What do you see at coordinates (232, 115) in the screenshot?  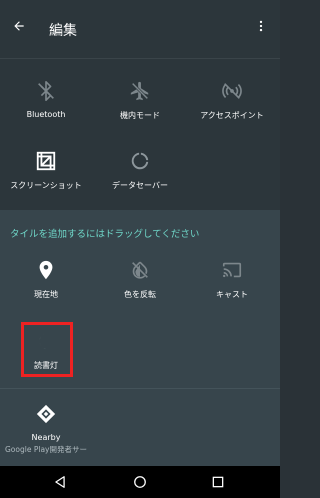 I see `tile-label: アクセスポイント` at bounding box center [232, 115].